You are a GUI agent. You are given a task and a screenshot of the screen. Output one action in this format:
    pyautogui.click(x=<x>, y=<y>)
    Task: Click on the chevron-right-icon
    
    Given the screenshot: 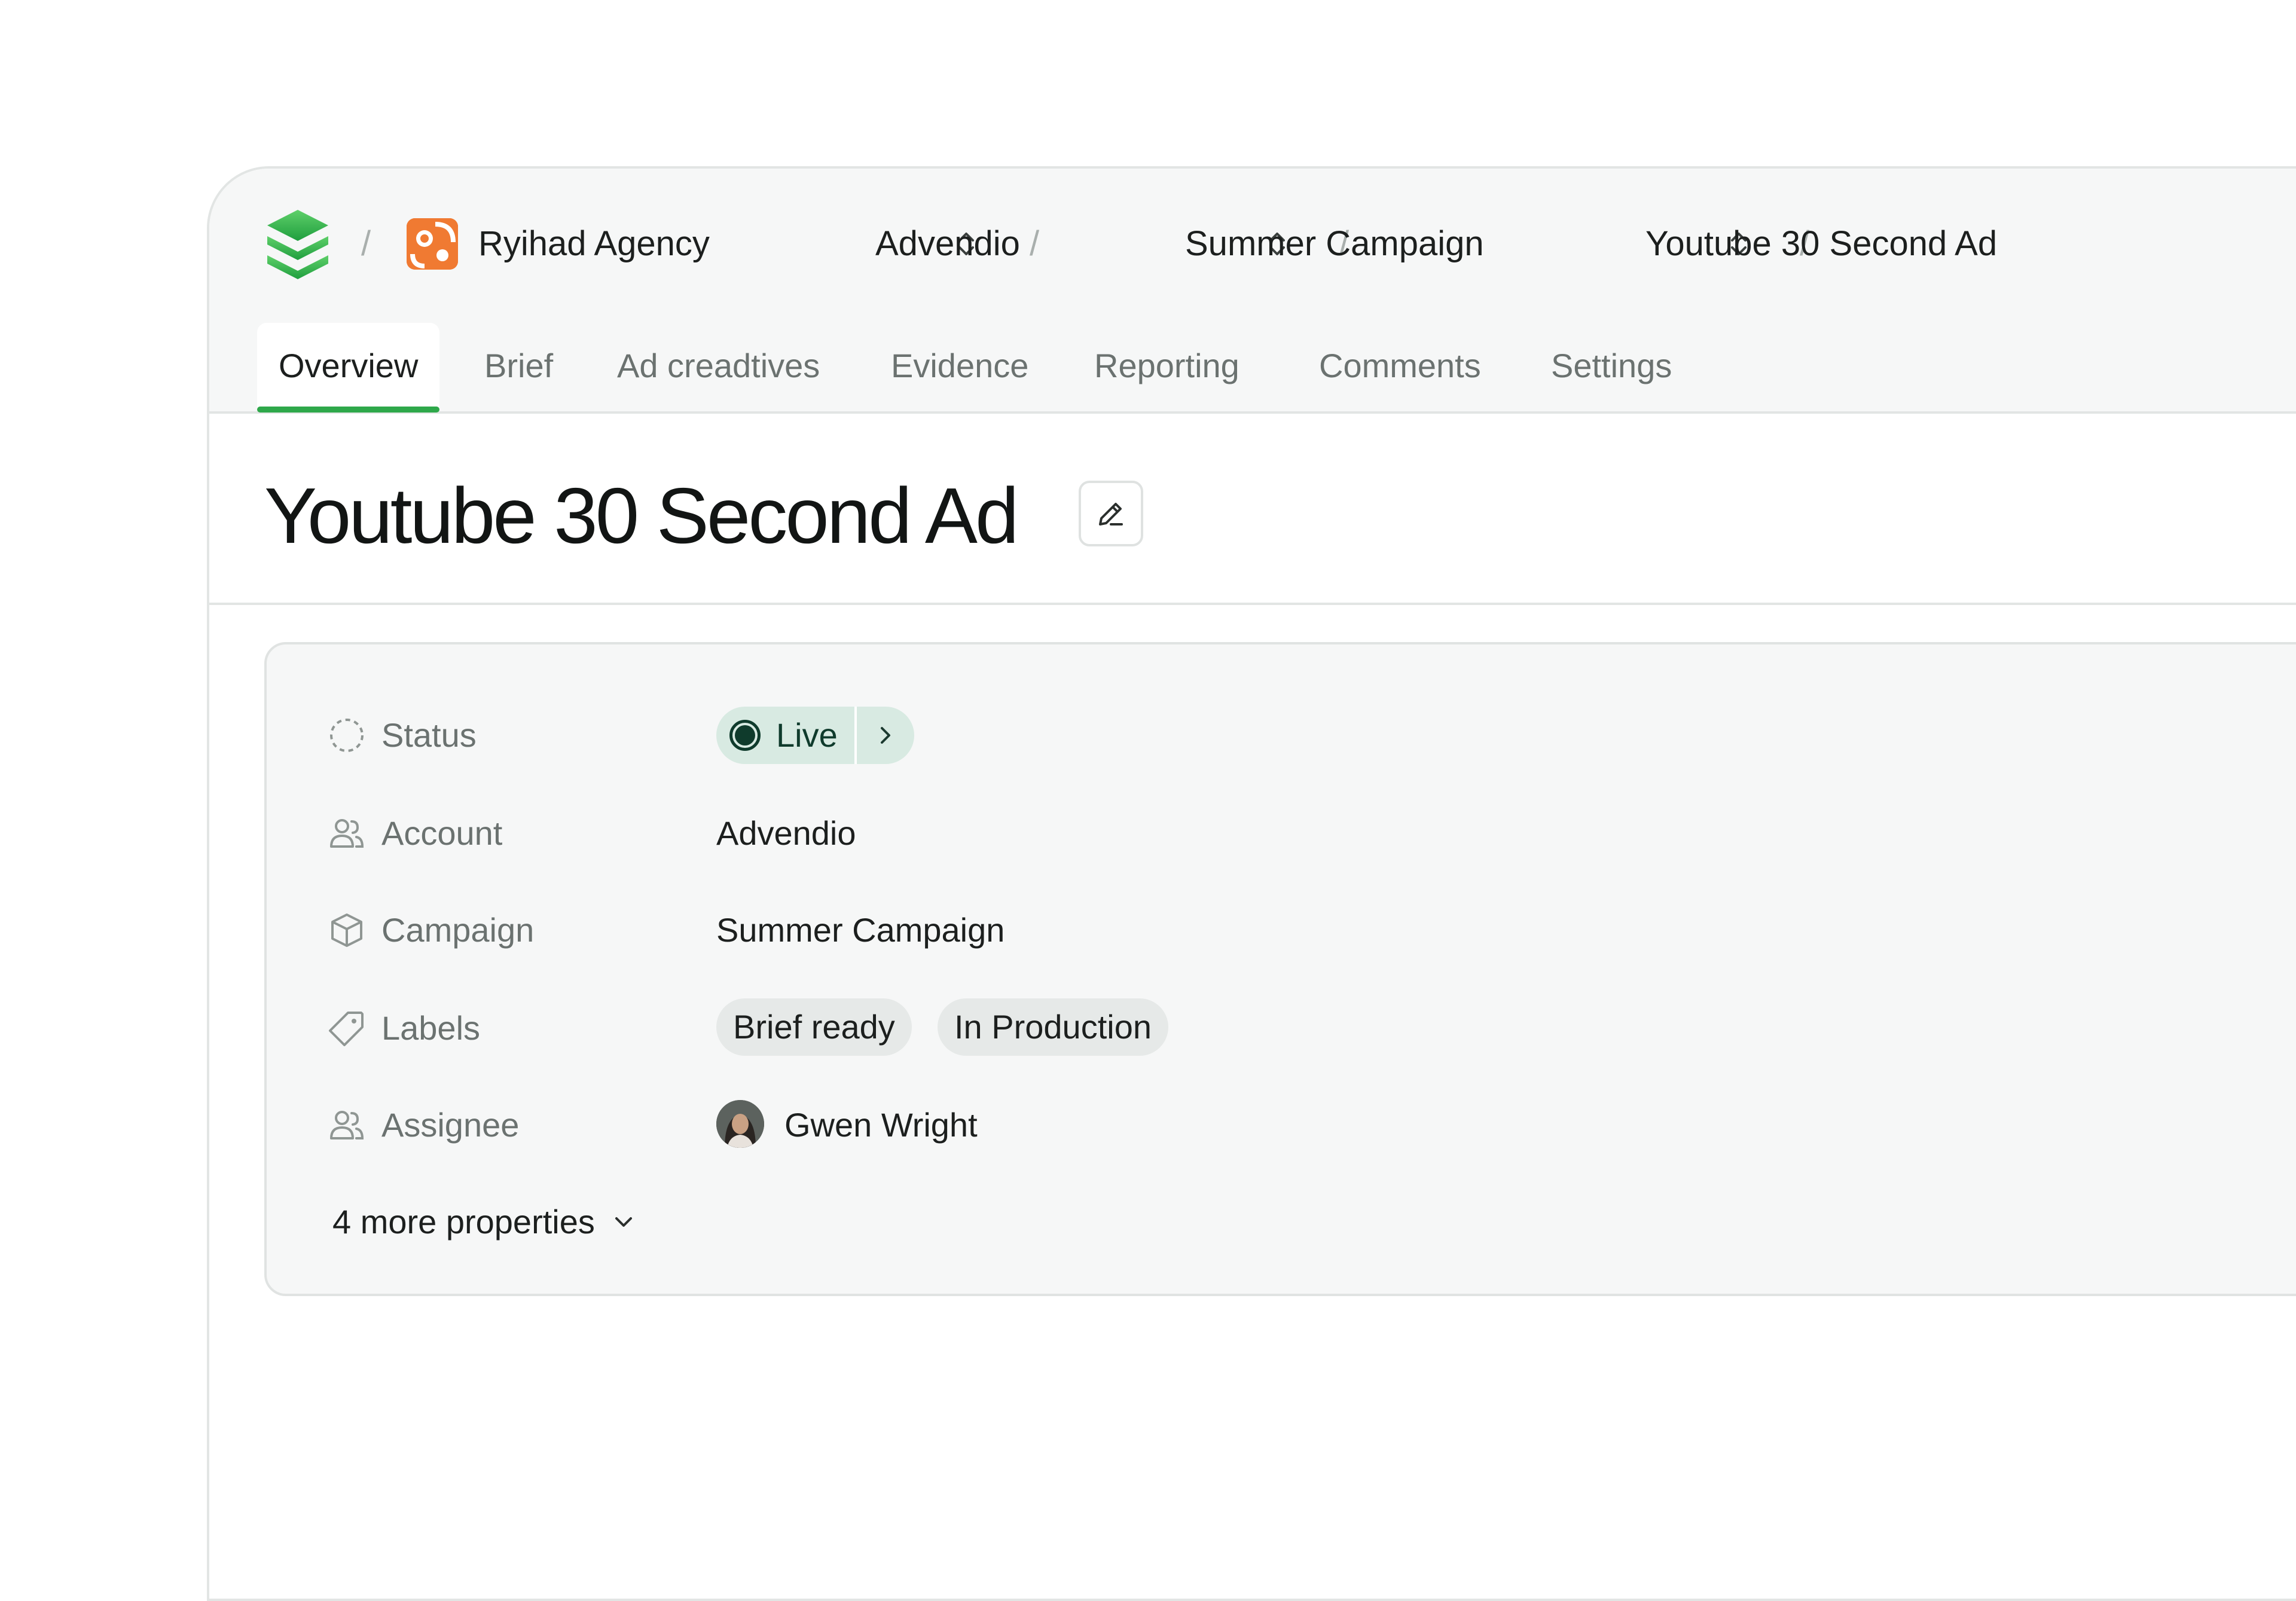 What is the action you would take?
    pyautogui.click(x=885, y=735)
    